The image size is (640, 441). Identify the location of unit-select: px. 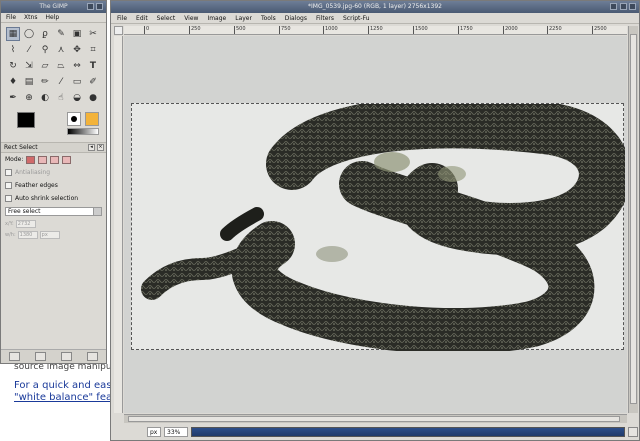
(154, 431).